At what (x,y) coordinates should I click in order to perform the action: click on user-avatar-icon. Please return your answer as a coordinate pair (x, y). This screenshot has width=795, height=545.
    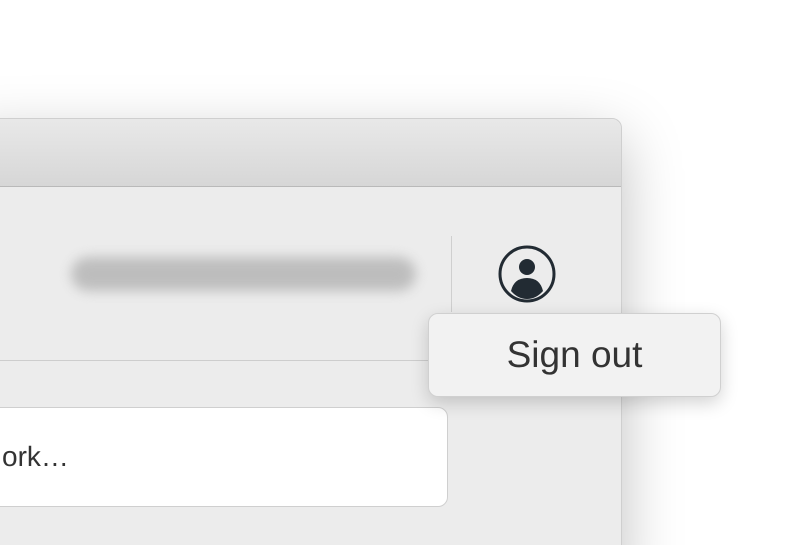
    Looking at the image, I should click on (527, 273).